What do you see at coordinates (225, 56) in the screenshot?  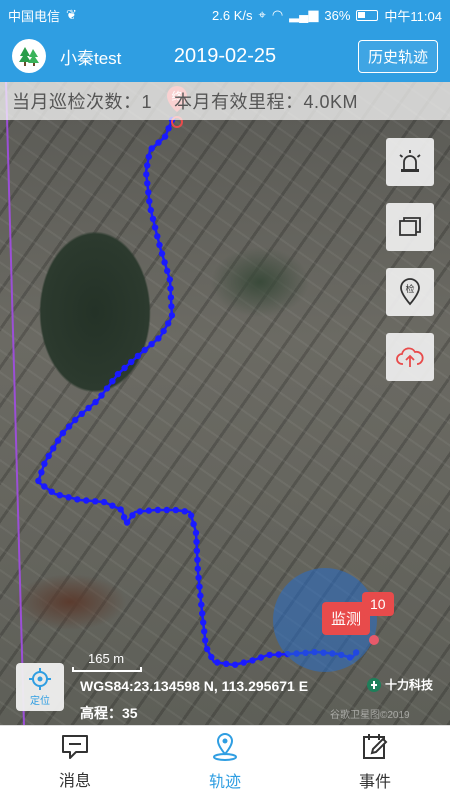 I see `app-header: 小秦test 2019-02-25 历史轨迹` at bounding box center [225, 56].